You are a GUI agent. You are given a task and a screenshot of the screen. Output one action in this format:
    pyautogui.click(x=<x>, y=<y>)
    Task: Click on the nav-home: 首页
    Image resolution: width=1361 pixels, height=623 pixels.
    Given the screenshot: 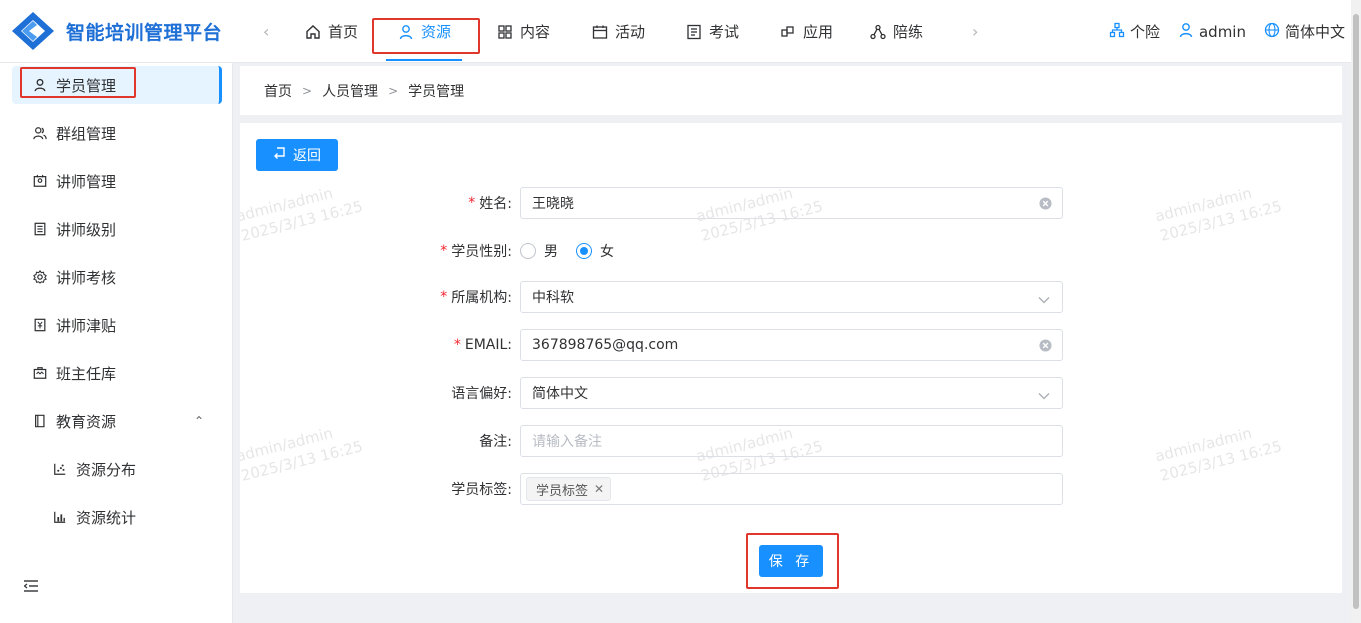 What is the action you would take?
    pyautogui.click(x=331, y=31)
    